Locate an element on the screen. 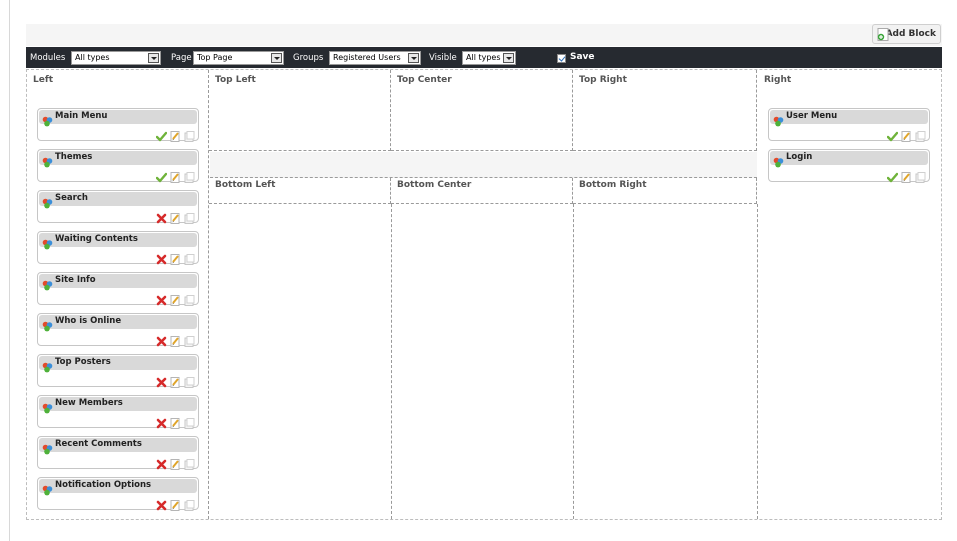 This screenshot has width=957, height=541. block-user-menu: User Menu is located at coordinates (849, 125).